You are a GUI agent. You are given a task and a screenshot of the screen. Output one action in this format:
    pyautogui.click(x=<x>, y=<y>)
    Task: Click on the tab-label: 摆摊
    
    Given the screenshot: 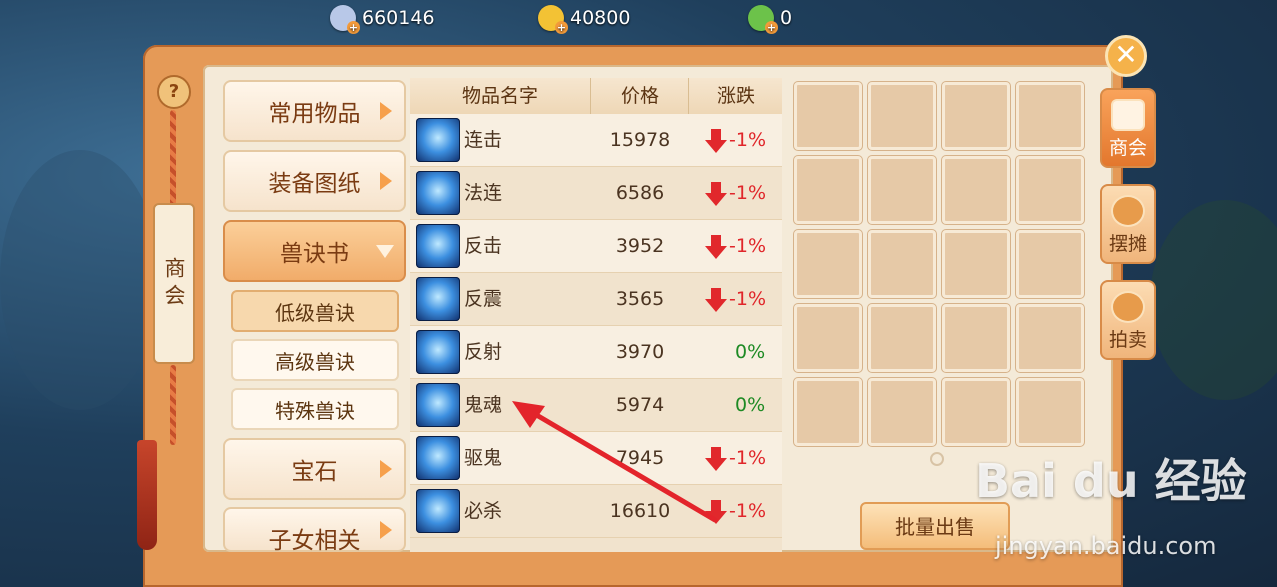 What is the action you would take?
    pyautogui.click(x=1127, y=244)
    